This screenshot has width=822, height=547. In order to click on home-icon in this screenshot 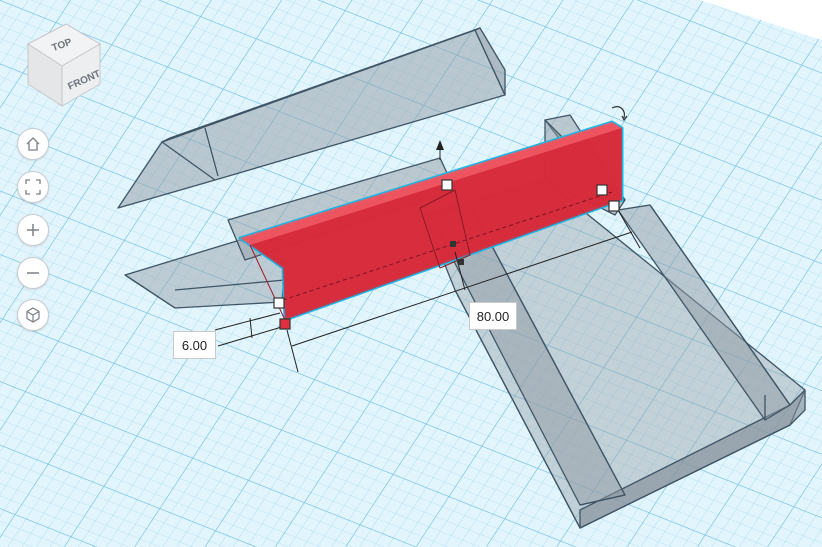, I will do `click(33, 144)`.